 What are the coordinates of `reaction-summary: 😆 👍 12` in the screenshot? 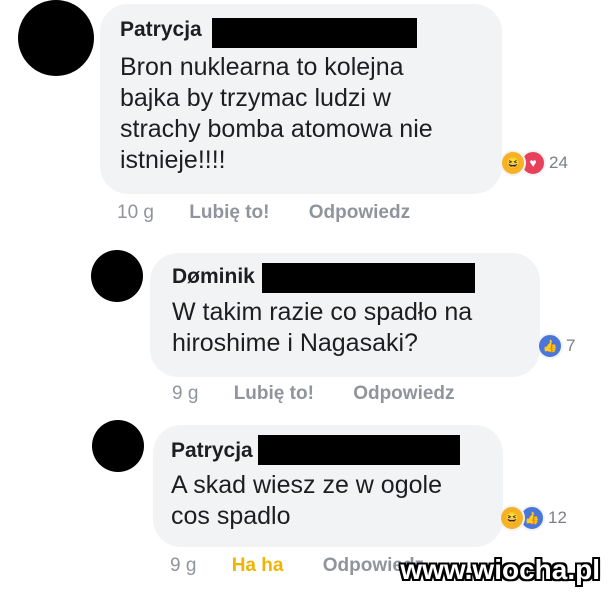 It's located at (533, 518).